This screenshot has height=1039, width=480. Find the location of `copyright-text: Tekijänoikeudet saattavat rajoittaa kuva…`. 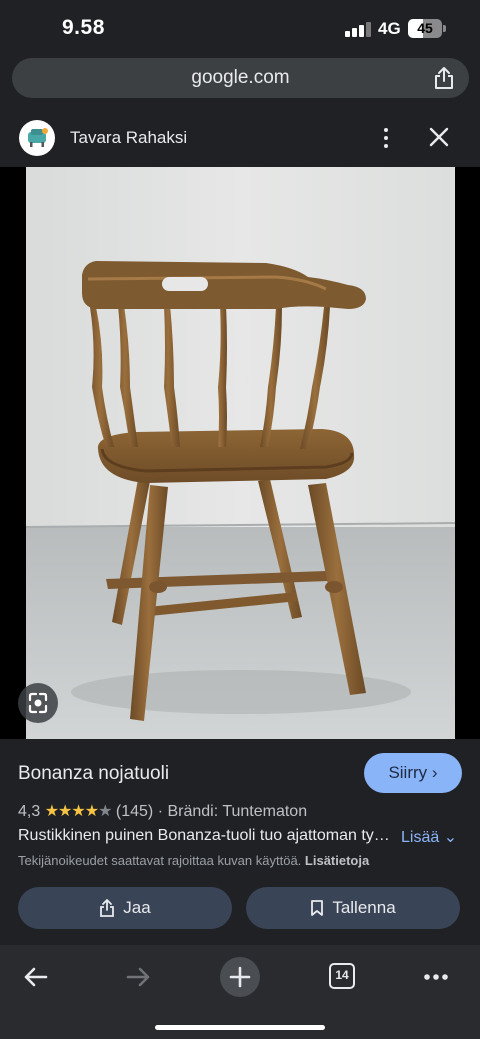

copyright-text: Tekijänoikeudet saattavat rajoittaa kuva… is located at coordinates (160, 860).